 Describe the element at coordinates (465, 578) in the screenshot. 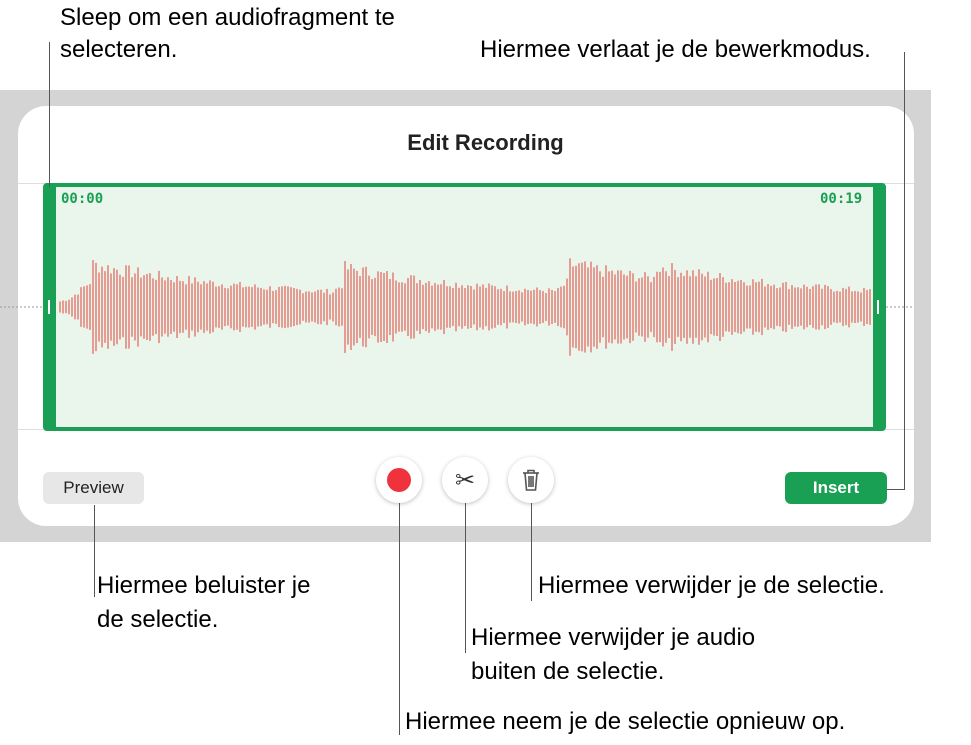

I see `leader-trim` at that location.